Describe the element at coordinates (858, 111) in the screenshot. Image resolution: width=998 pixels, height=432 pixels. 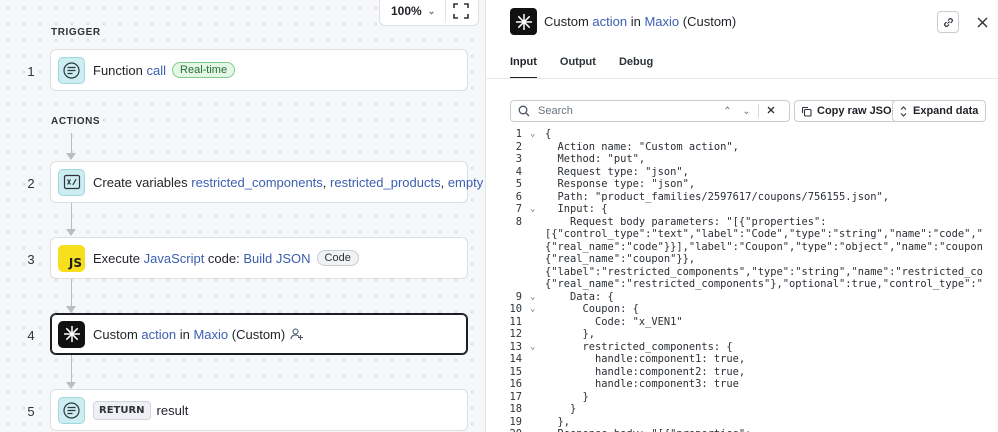
I see `button-label: Copy raw JSON` at that location.